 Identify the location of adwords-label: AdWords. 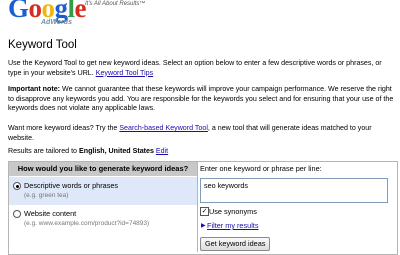
(56, 22).